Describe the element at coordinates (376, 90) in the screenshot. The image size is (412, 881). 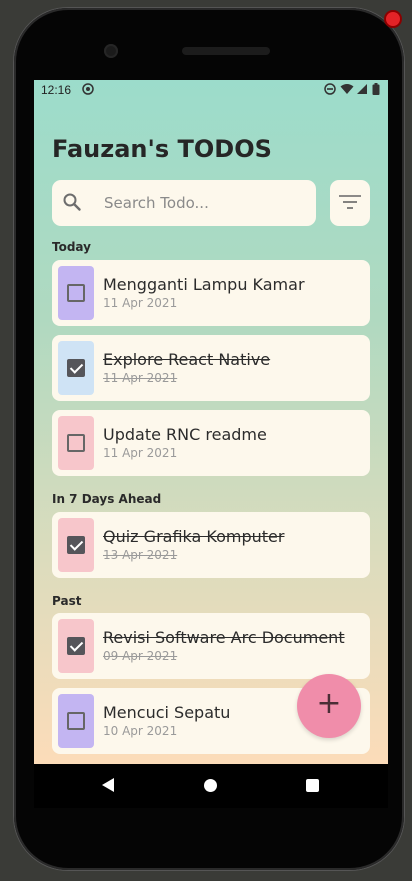
I see `battery-icon` at that location.